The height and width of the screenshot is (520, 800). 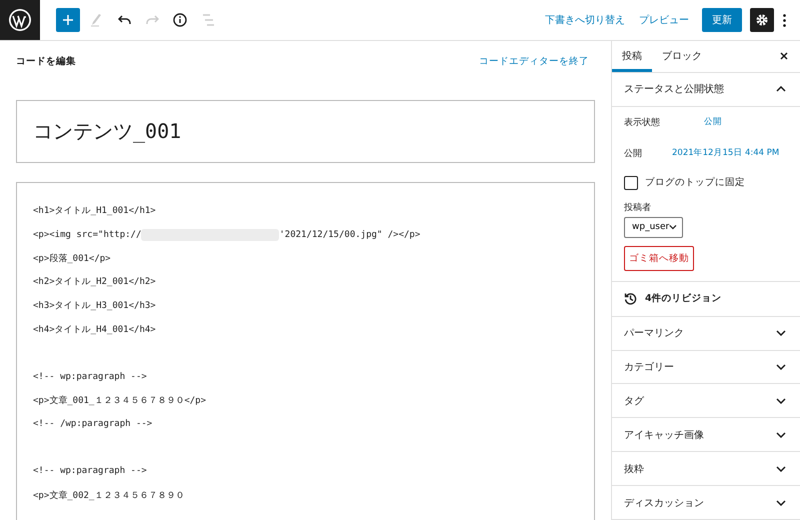 I want to click on code-line: <p>文章_001_１２３４５６７８９０</p>, so click(x=119, y=400).